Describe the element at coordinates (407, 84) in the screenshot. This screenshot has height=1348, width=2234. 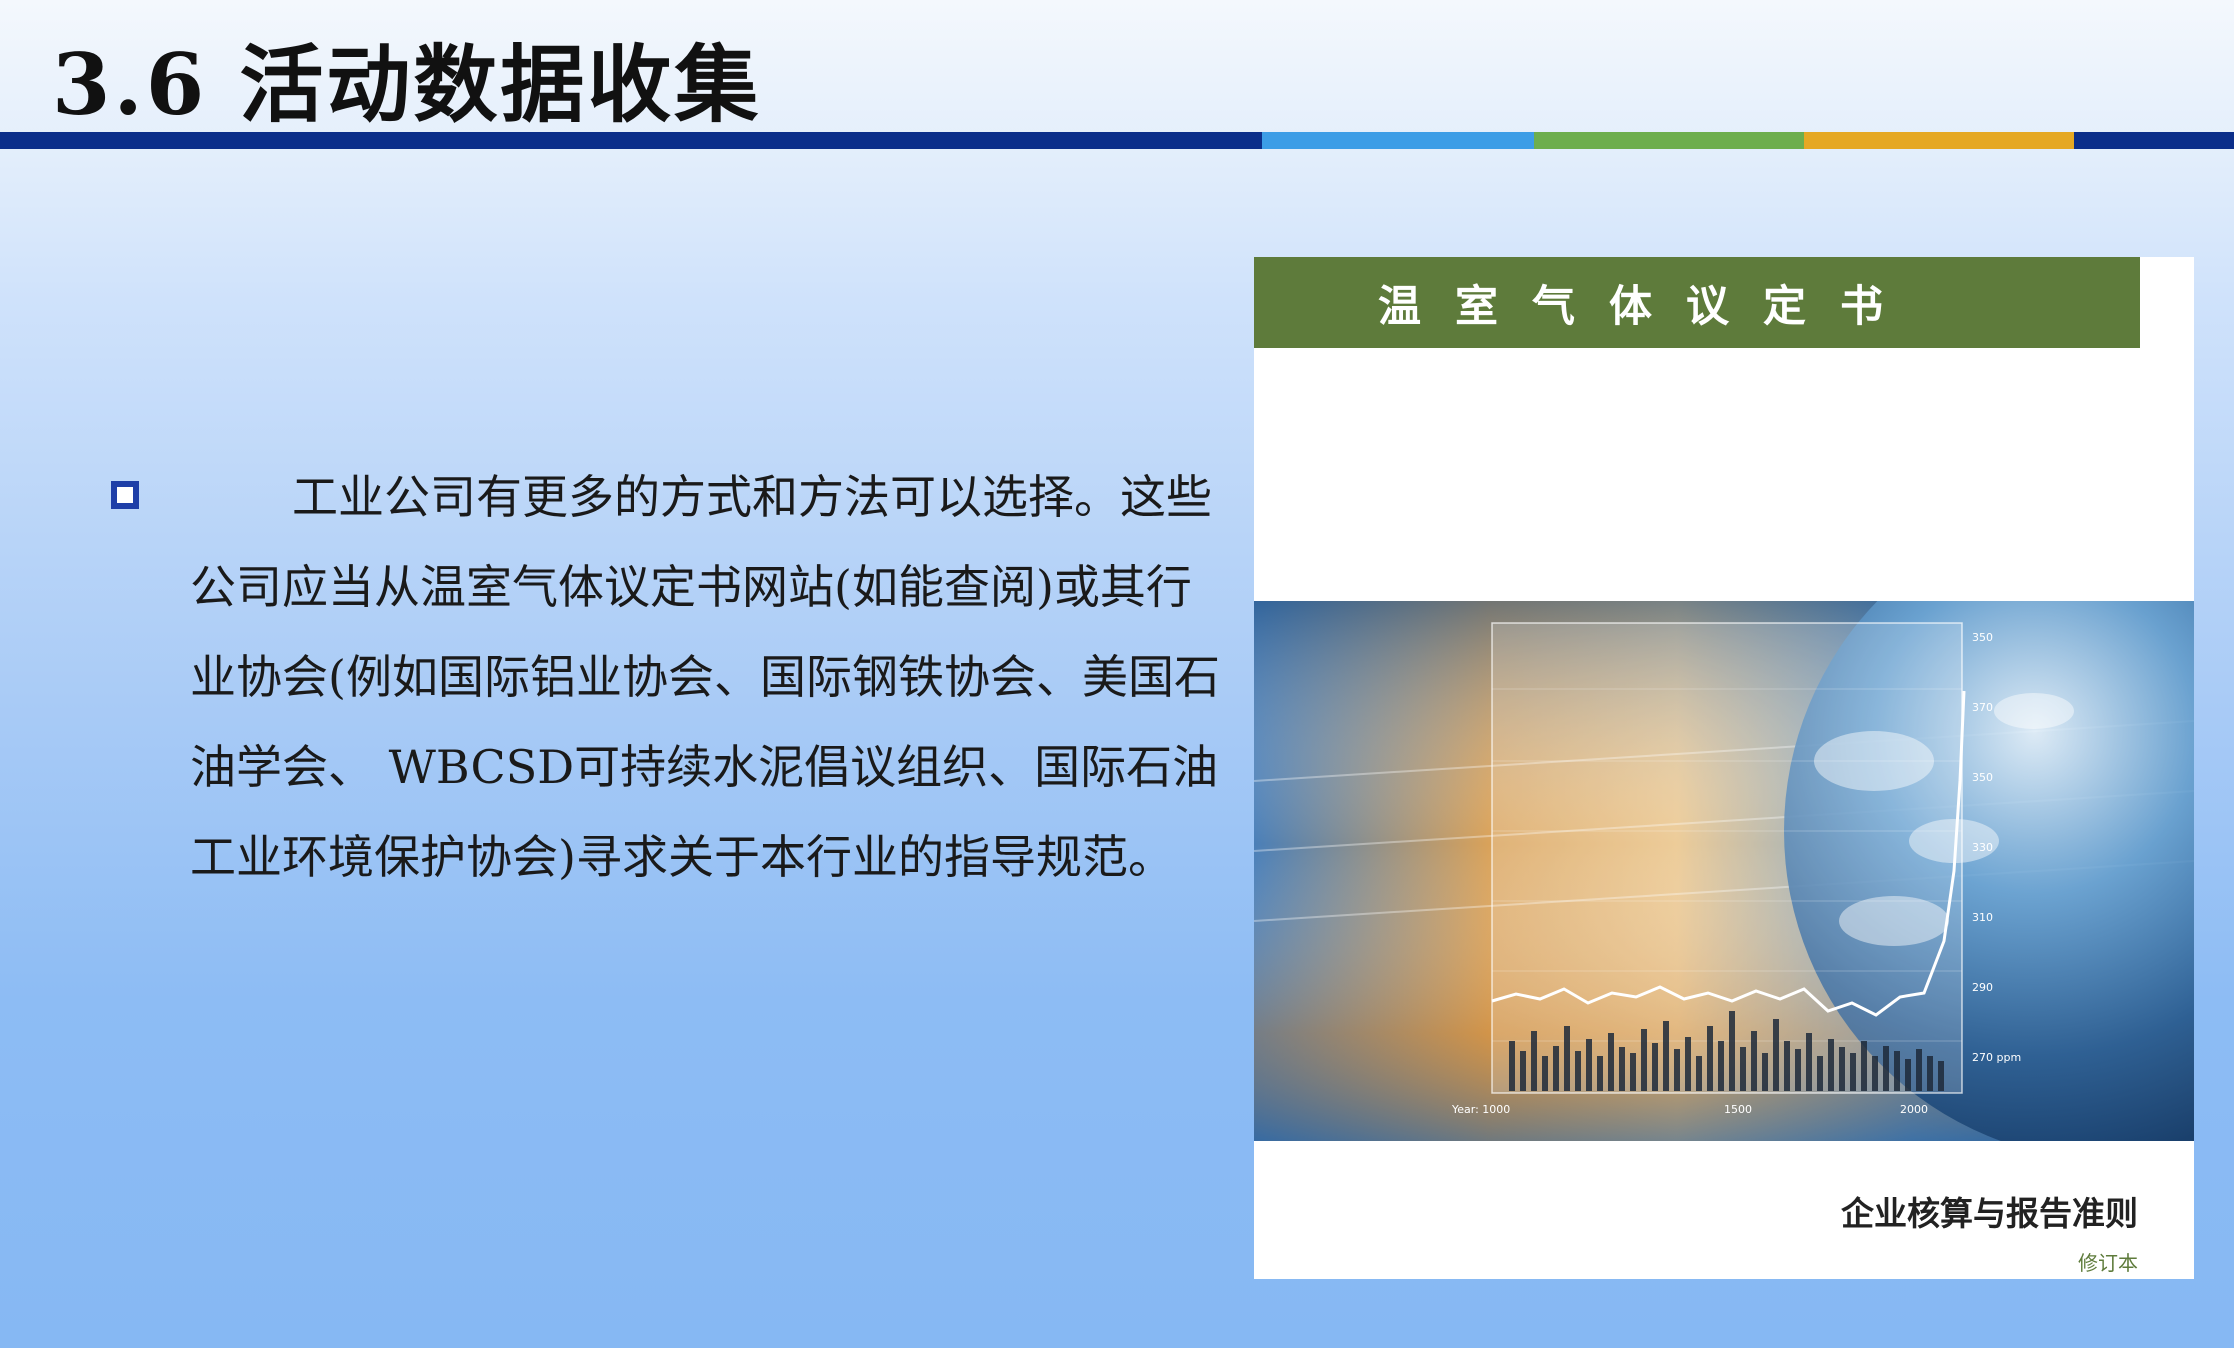
I see `slide-title: 3.6 活动数据收集` at that location.